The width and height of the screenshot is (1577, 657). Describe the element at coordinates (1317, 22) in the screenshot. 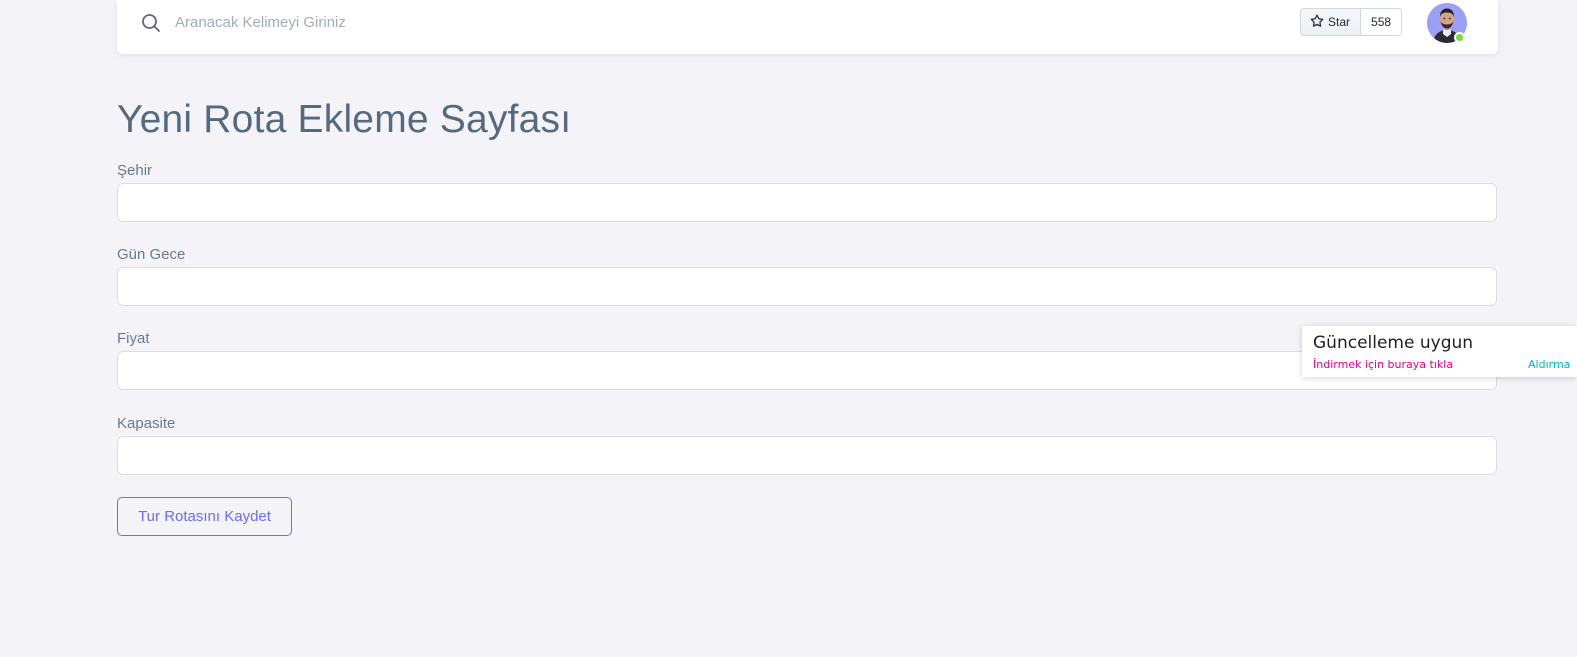

I see `star-icon` at that location.